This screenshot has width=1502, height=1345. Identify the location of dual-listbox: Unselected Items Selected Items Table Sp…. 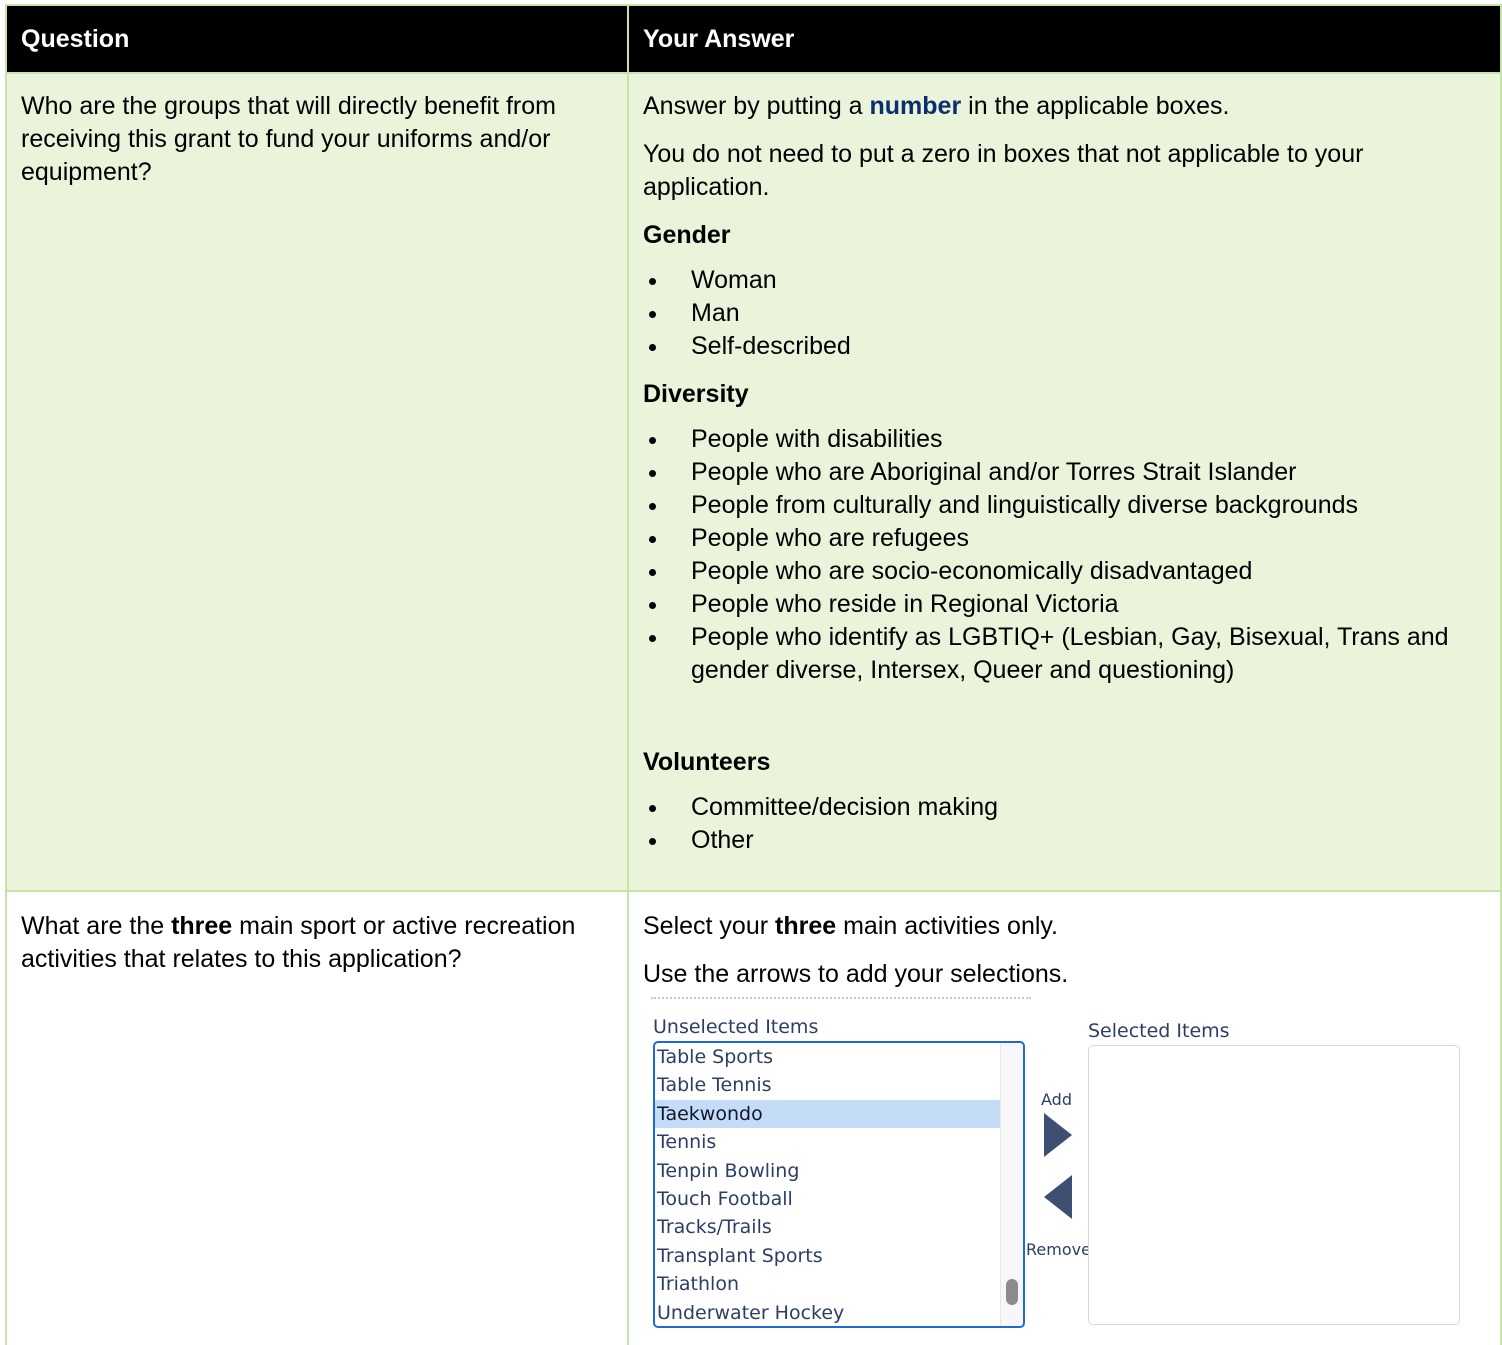
(1058, 1170).